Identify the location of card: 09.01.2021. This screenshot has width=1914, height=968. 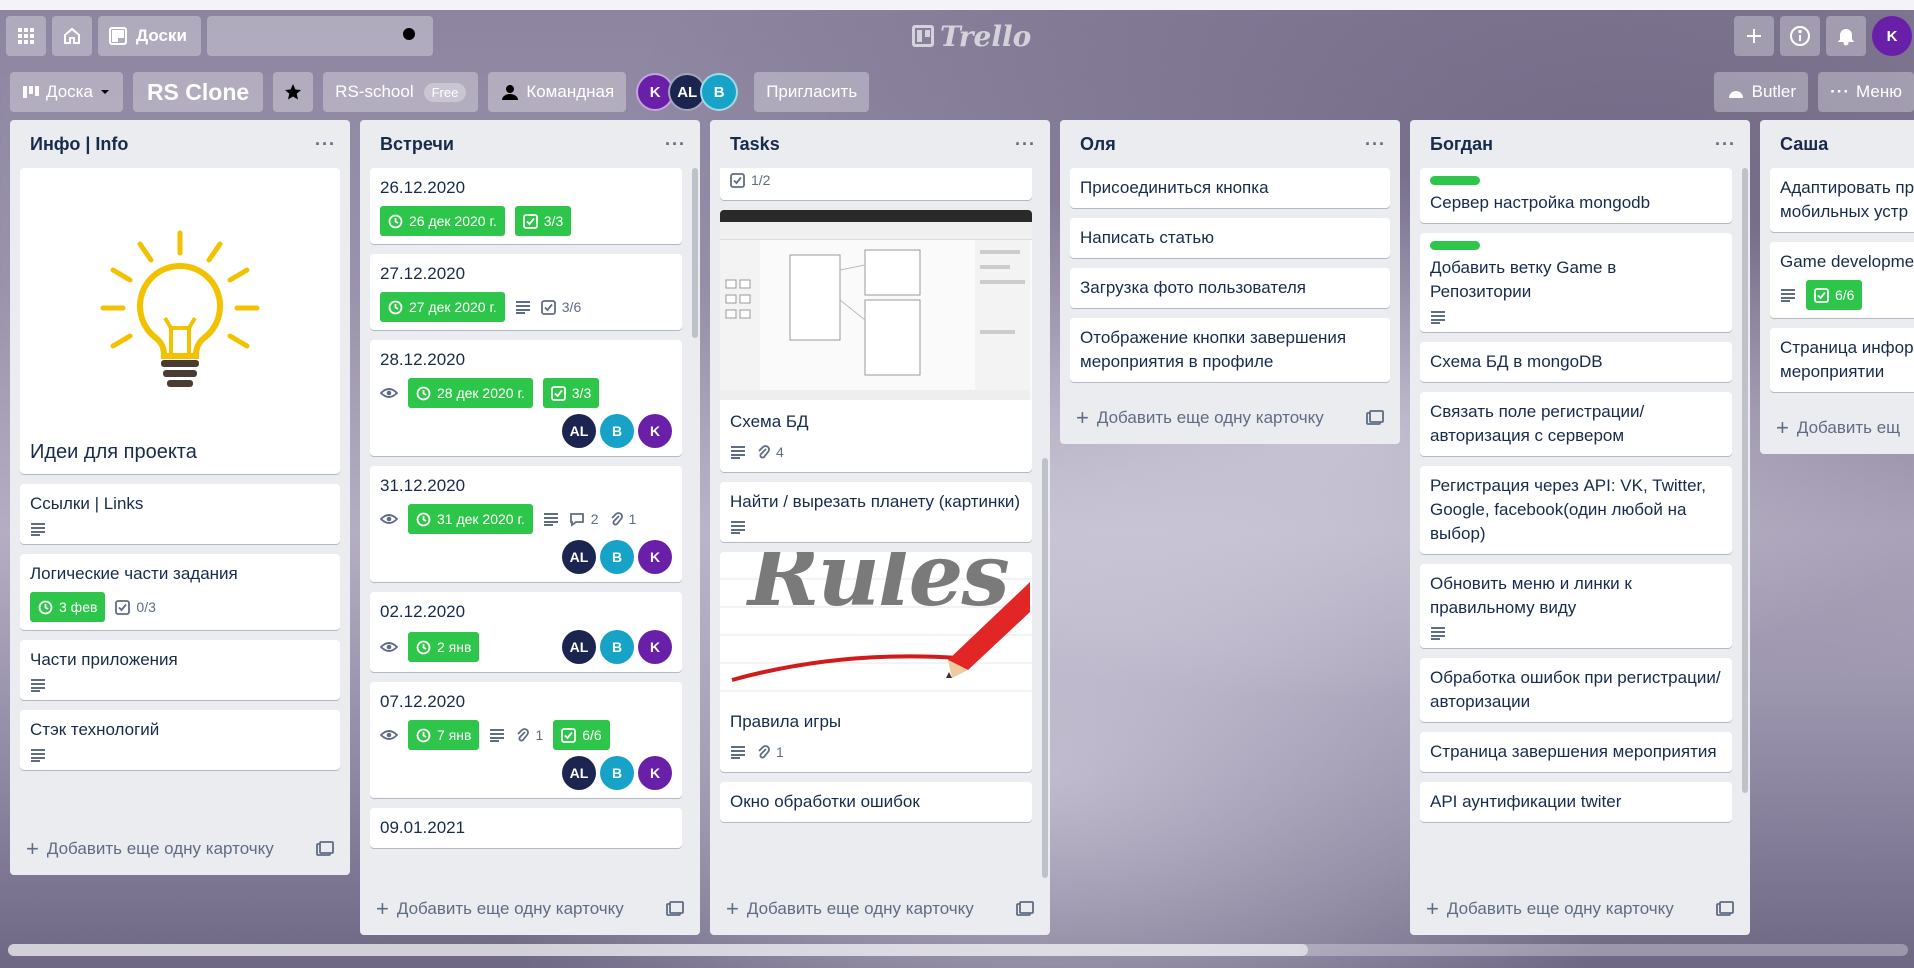
(526, 828).